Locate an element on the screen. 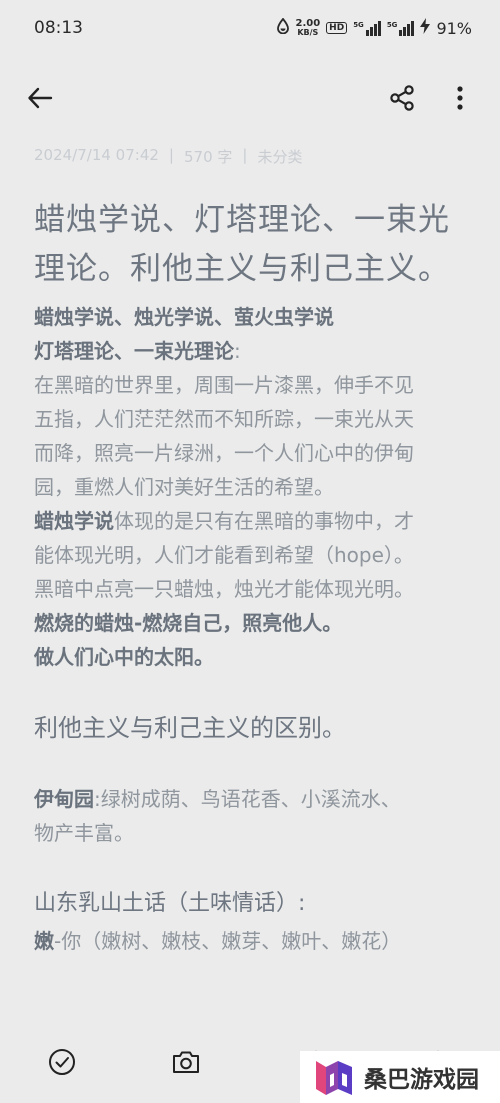 This screenshot has height=1103, width=500. arrow-left-icon is located at coordinates (40, 98).